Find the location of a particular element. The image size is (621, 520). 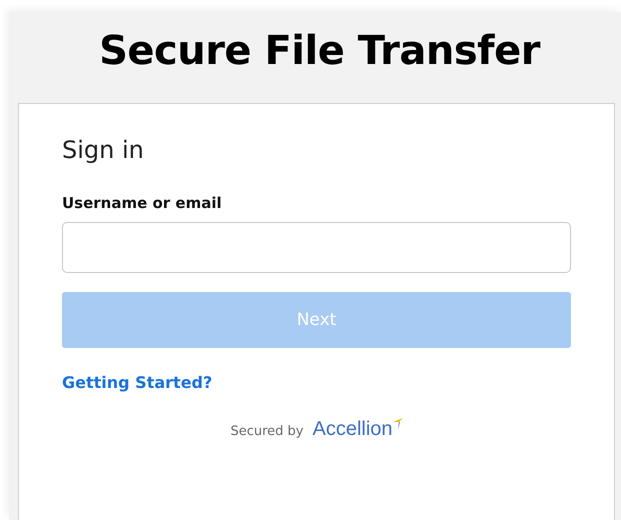

getting-started-link: Getting Started? is located at coordinates (137, 382).